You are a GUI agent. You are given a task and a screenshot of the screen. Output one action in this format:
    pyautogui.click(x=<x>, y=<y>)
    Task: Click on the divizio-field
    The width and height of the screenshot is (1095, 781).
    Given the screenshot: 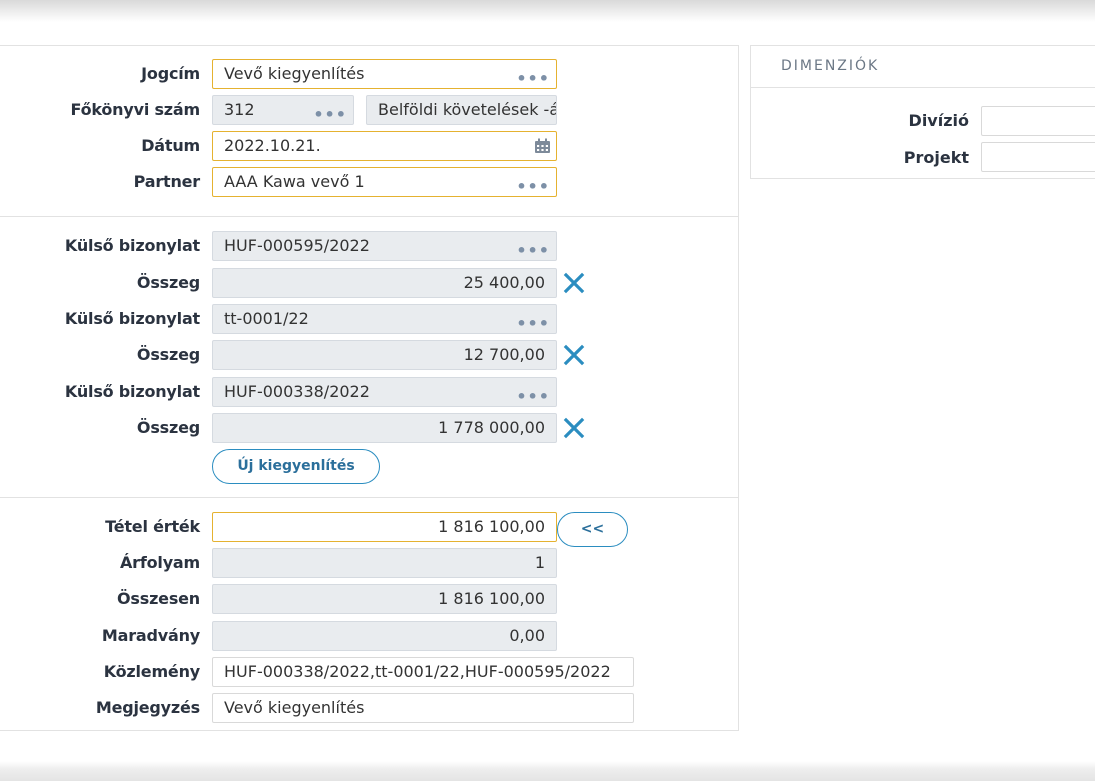 What is the action you would take?
    pyautogui.click(x=1038, y=121)
    